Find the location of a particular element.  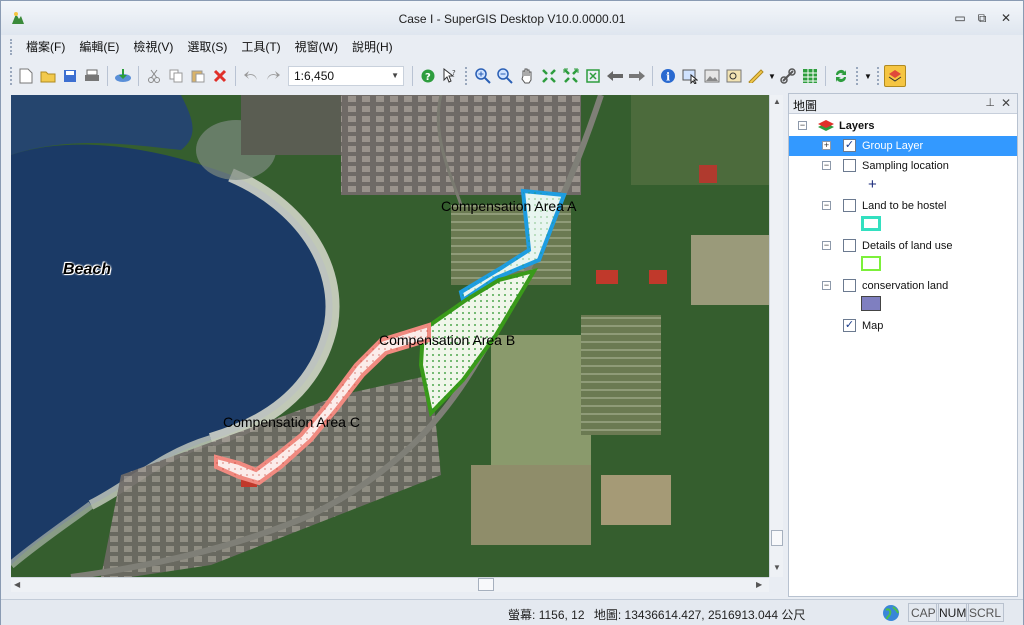

attribute-table-icon is located at coordinates (810, 76).